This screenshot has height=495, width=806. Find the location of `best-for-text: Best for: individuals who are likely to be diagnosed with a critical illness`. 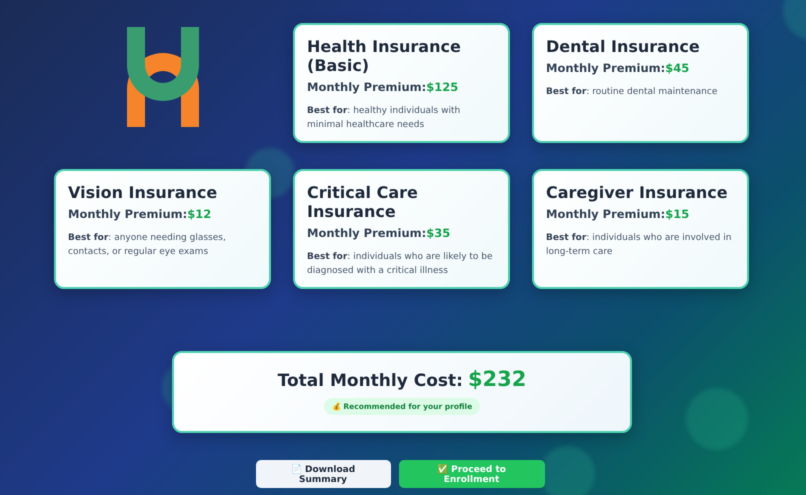

best-for-text: Best for: individuals who are likely to be diagnosed with a critical illness is located at coordinates (400, 264).